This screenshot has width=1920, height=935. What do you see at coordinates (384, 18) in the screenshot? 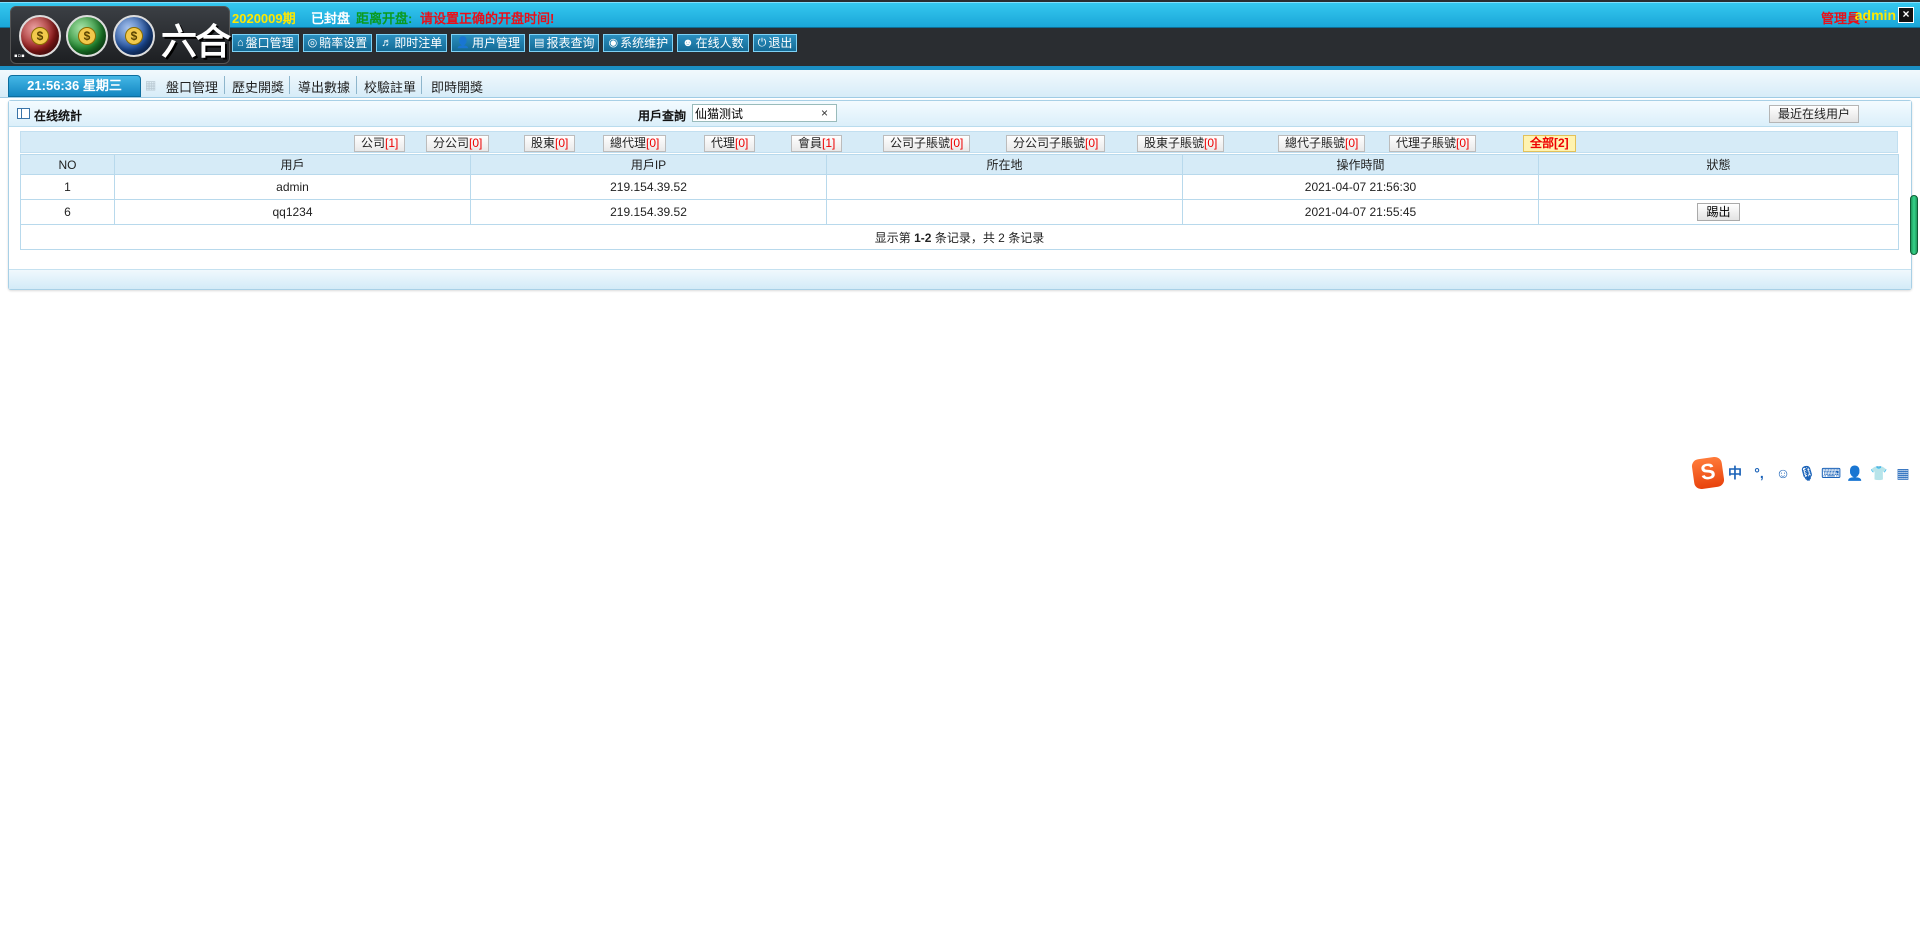
I see `open-countdown-label: 距离开盘:` at bounding box center [384, 18].